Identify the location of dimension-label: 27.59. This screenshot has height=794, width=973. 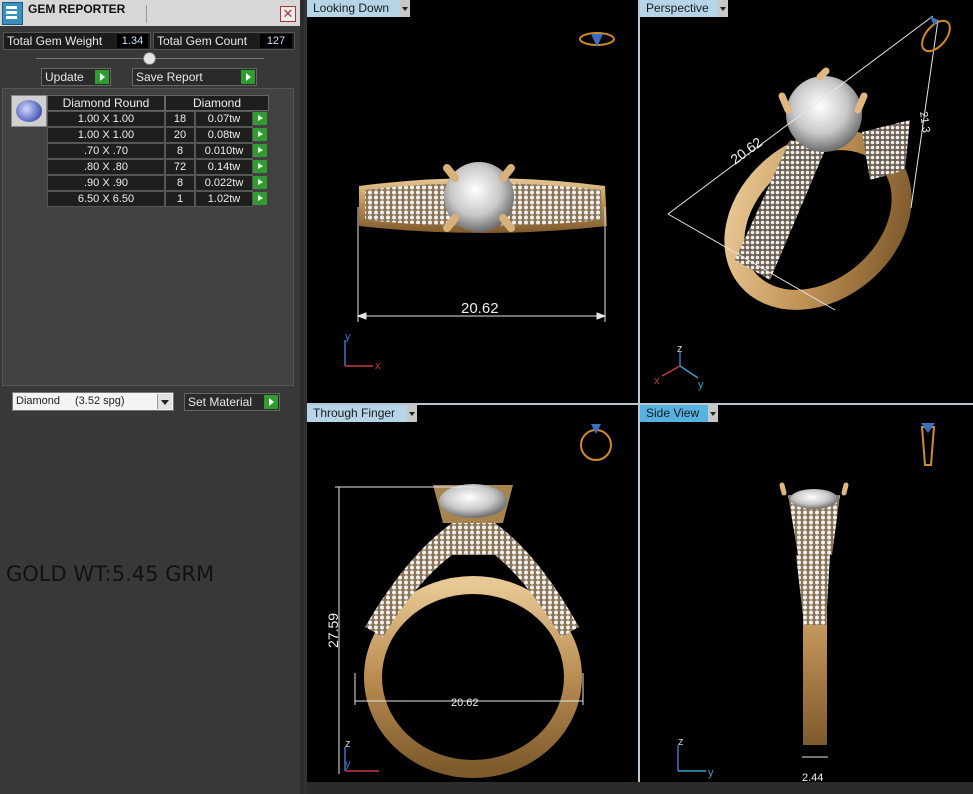
(333, 630).